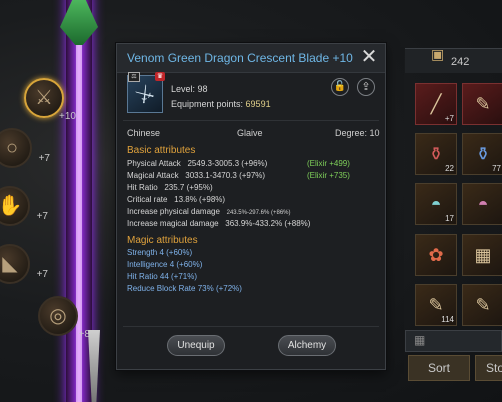  What do you see at coordinates (208, 104) in the screenshot?
I see `equipment-points-label: Equipment points:` at bounding box center [208, 104].